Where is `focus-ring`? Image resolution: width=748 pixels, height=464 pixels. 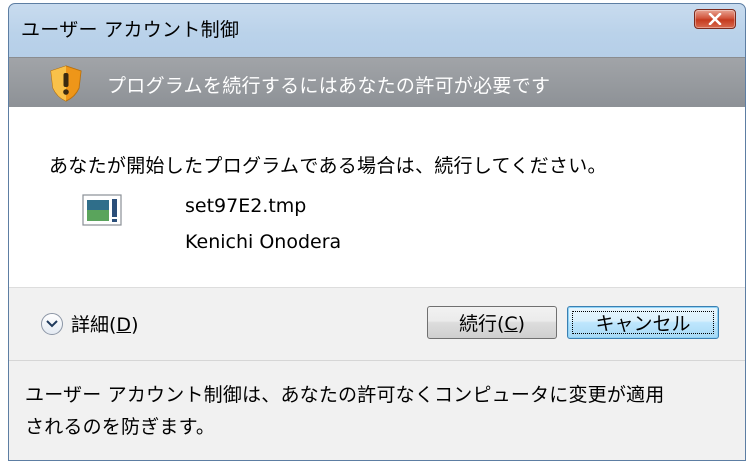
focus-ring is located at coordinates (643, 322).